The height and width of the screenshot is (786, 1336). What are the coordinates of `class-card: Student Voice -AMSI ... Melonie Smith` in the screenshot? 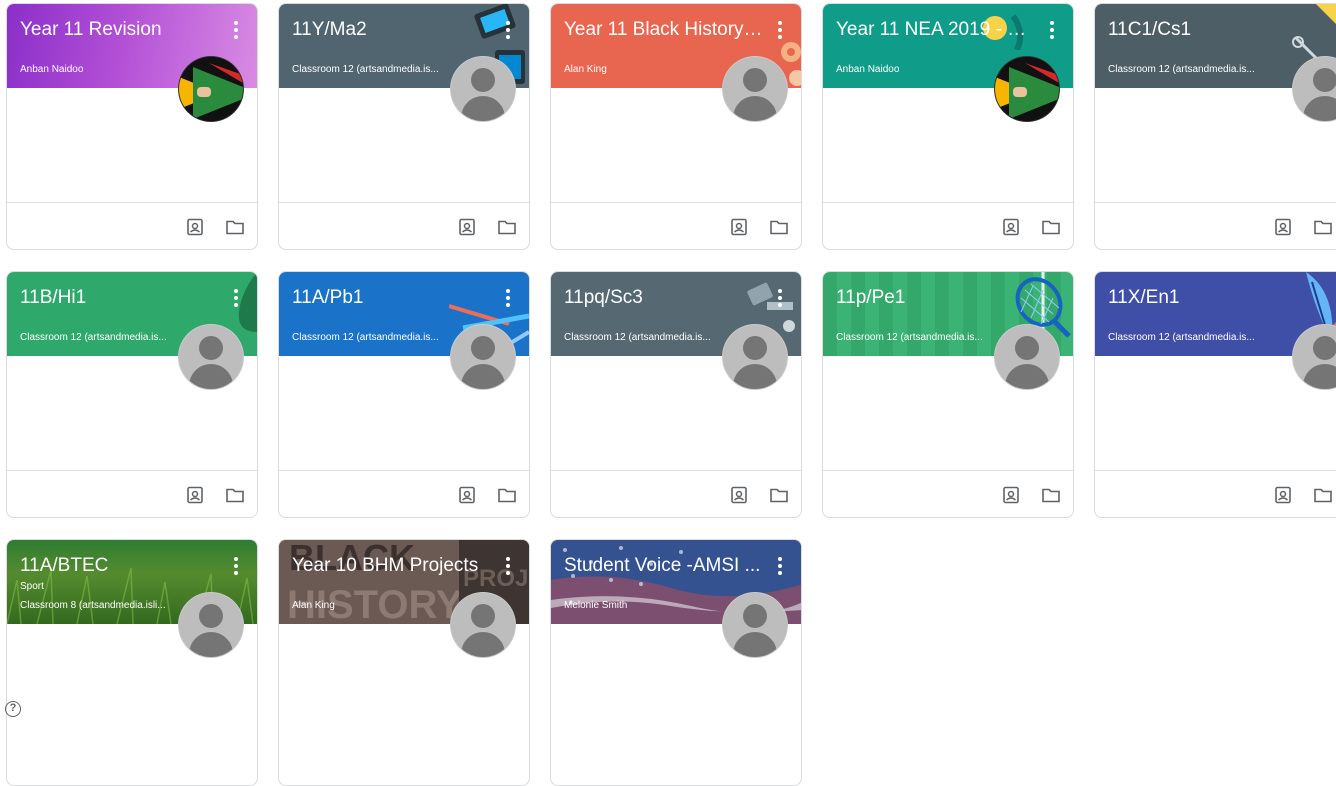 It's located at (676, 662).